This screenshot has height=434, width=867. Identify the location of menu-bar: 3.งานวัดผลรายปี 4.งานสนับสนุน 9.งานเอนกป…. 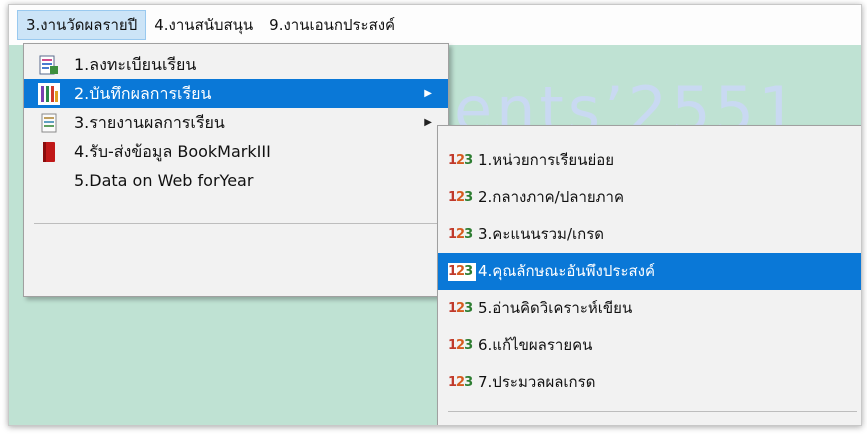
(435, 25).